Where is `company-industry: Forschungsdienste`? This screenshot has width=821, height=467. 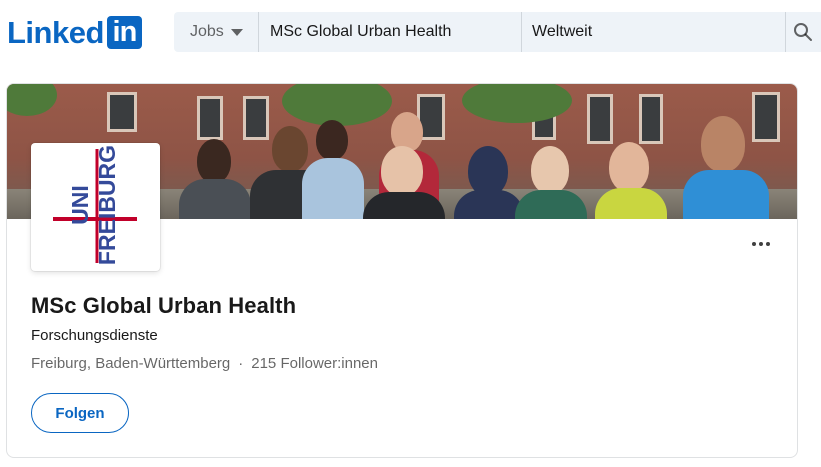 company-industry: Forschungsdienste is located at coordinates (94, 335).